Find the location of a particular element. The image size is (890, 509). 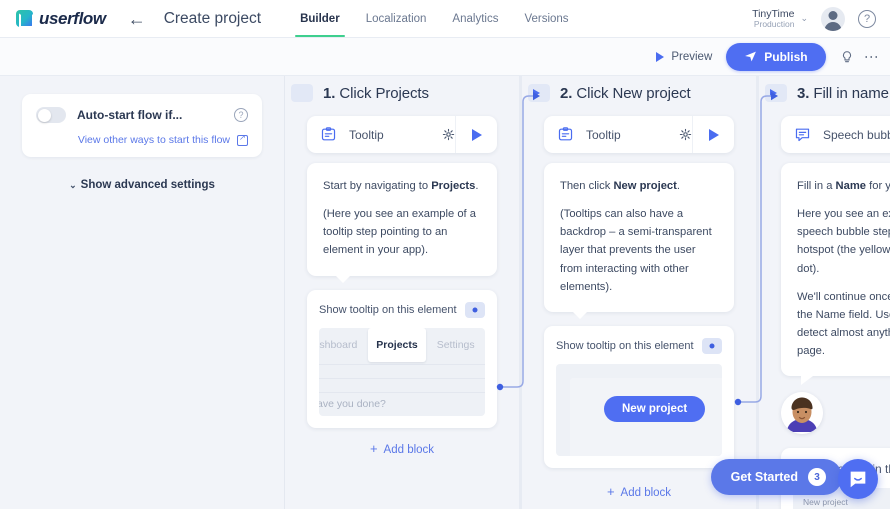

step-1-paragraph-1: Start by navigating to Projects. is located at coordinates (402, 186).